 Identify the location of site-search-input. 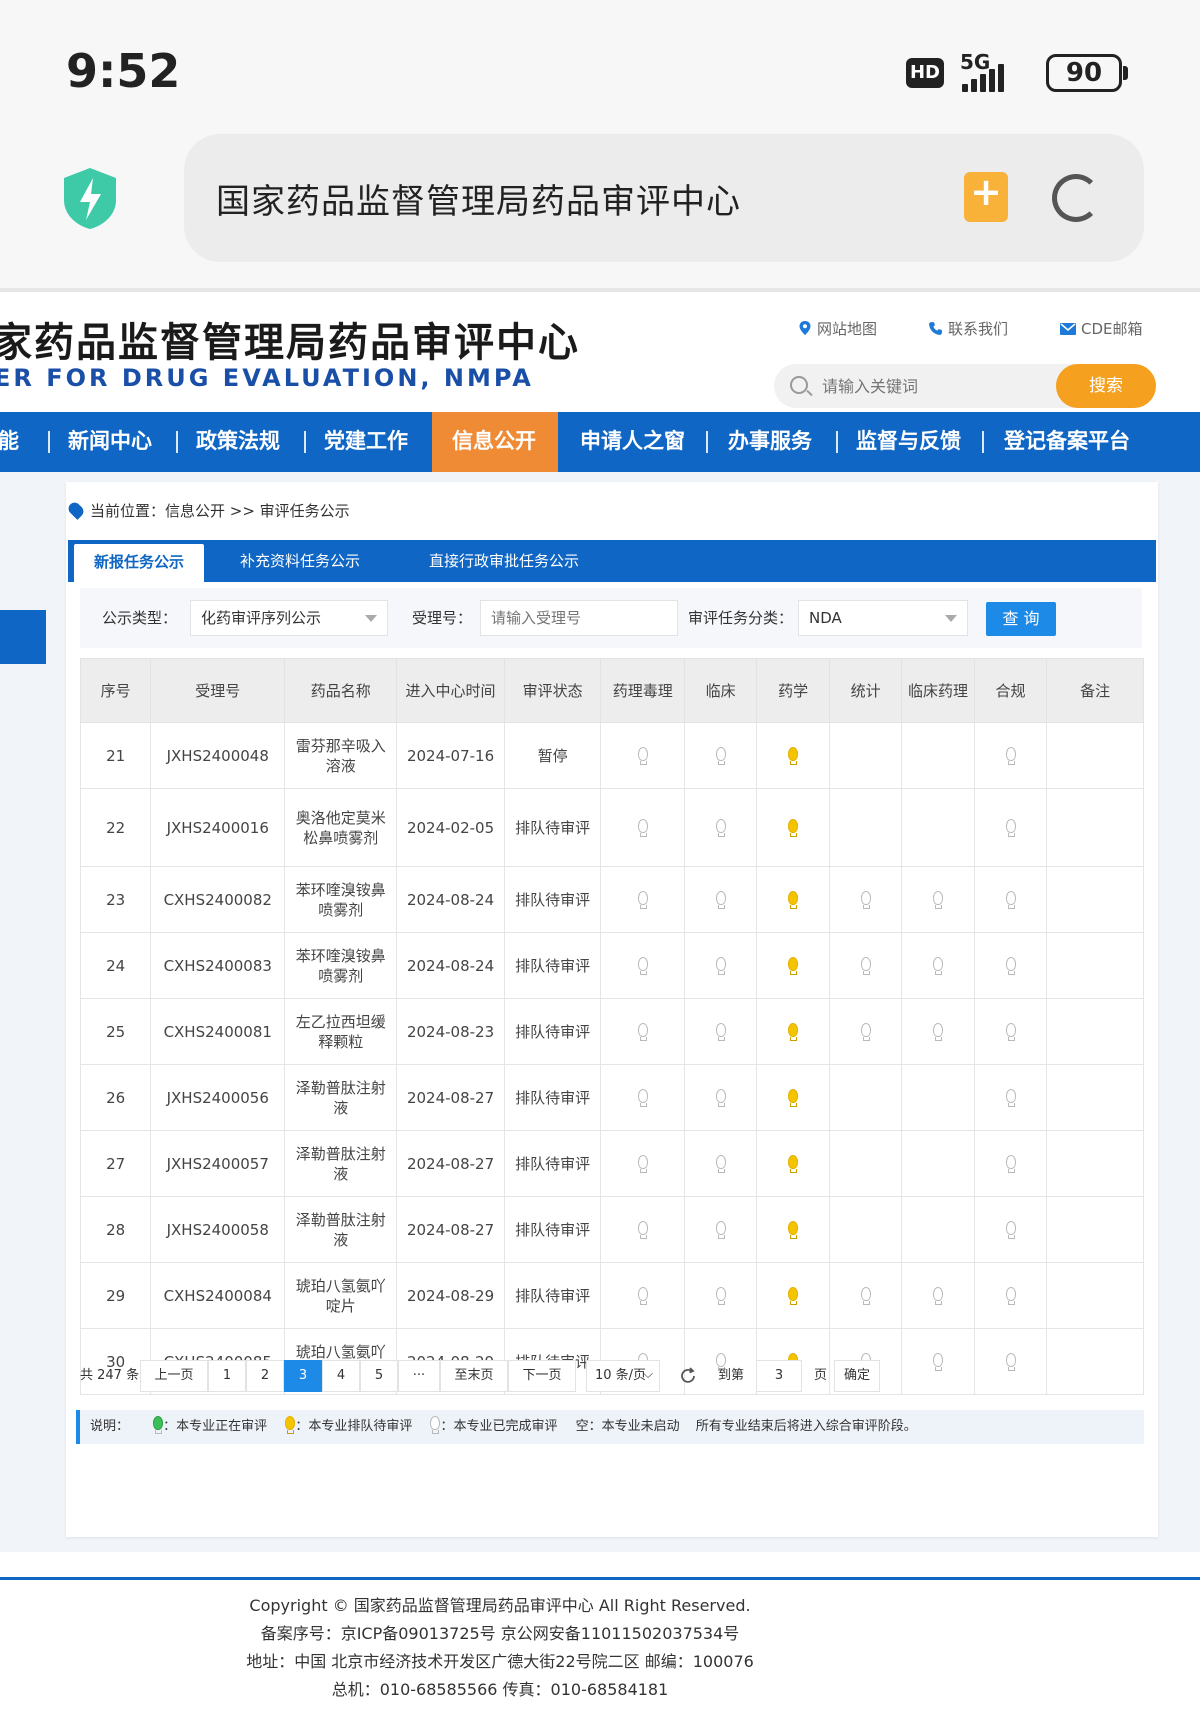
(922, 386).